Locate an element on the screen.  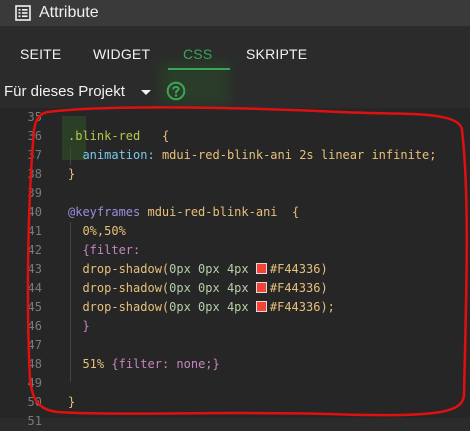
tab-seite: SEITE is located at coordinates (40, 54).